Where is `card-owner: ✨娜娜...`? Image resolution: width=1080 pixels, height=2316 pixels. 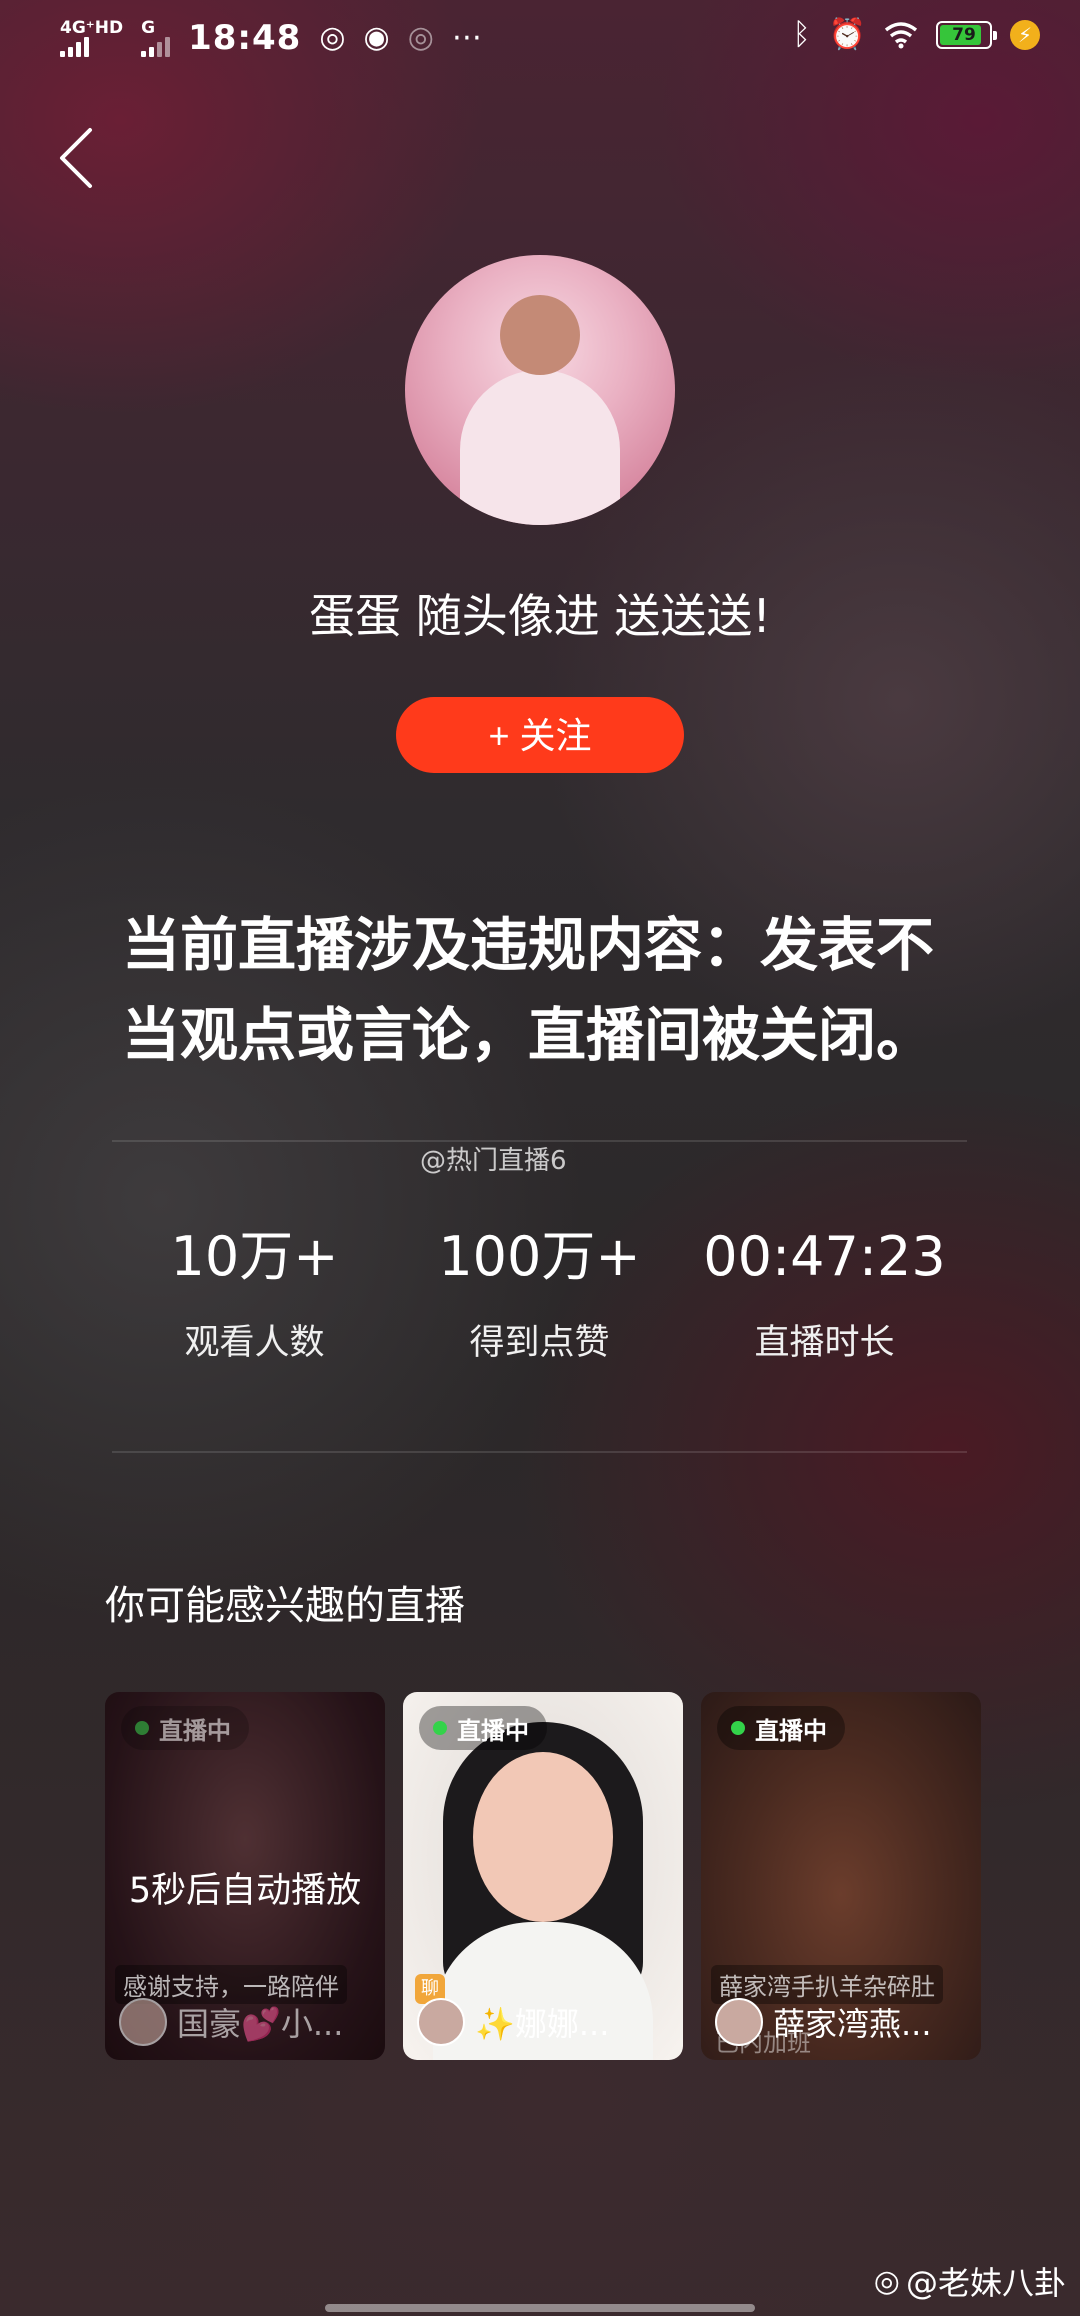
card-owner: ✨娜娜... is located at coordinates (513, 2022).